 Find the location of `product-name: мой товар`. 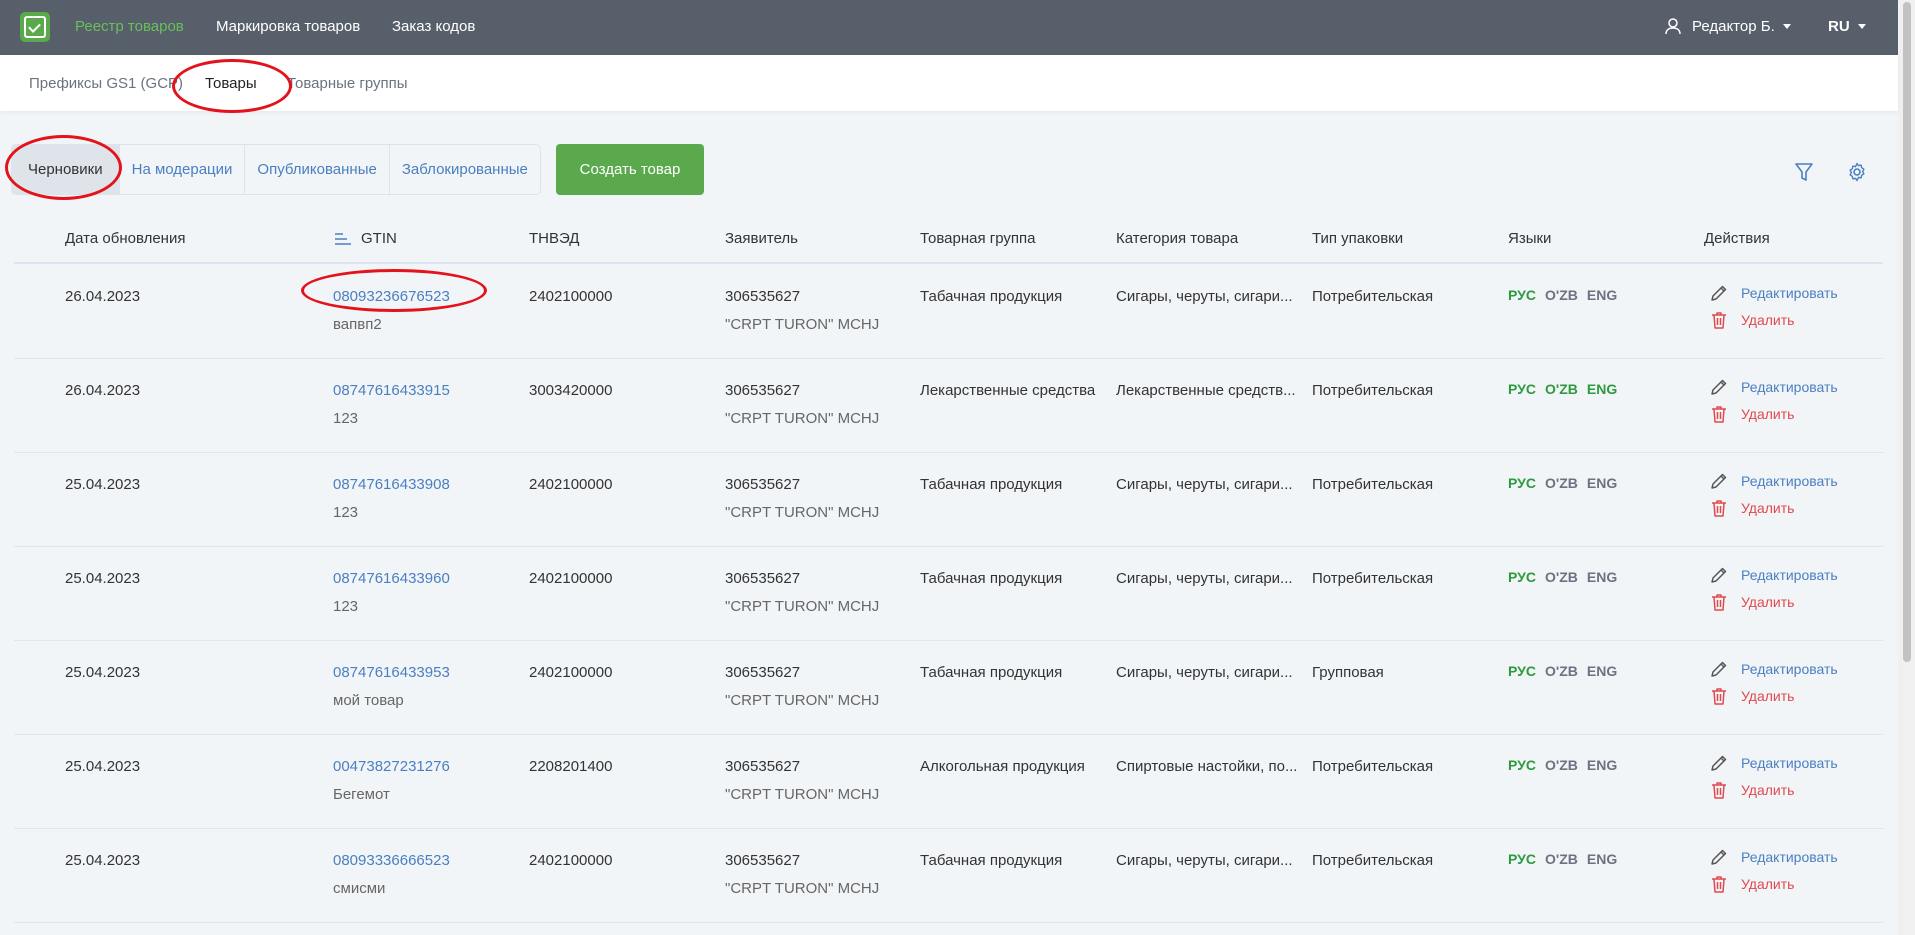

product-name: мой товар is located at coordinates (368, 700).